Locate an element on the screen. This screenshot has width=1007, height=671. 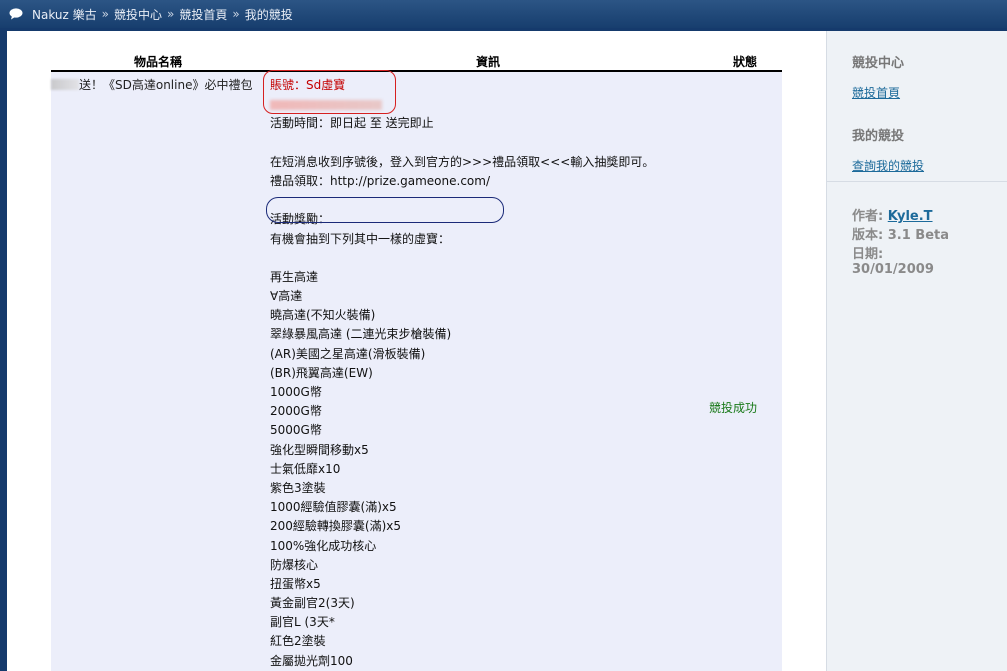
breadcrumb-home: Nakuz 樂古 is located at coordinates (64, 14).